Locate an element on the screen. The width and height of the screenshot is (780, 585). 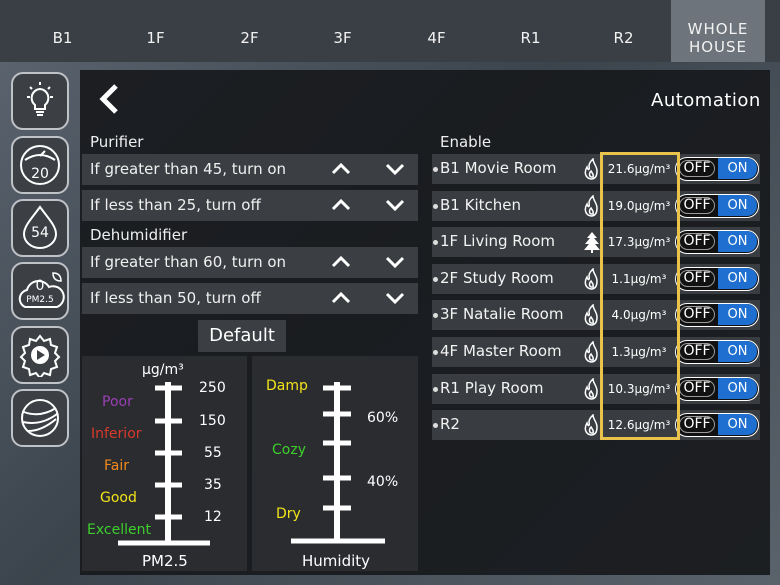
dehumidifier-heading: Dehumidifier is located at coordinates (139, 235).